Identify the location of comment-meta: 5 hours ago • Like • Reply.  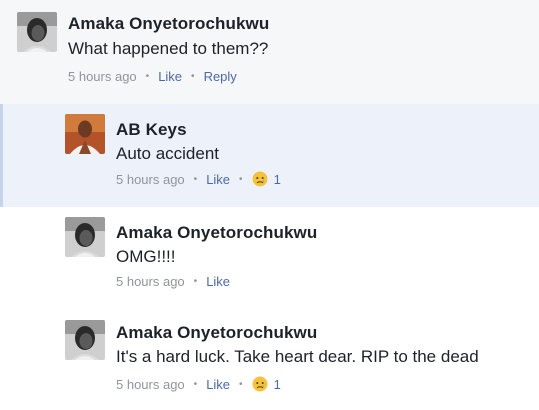
(152, 76).